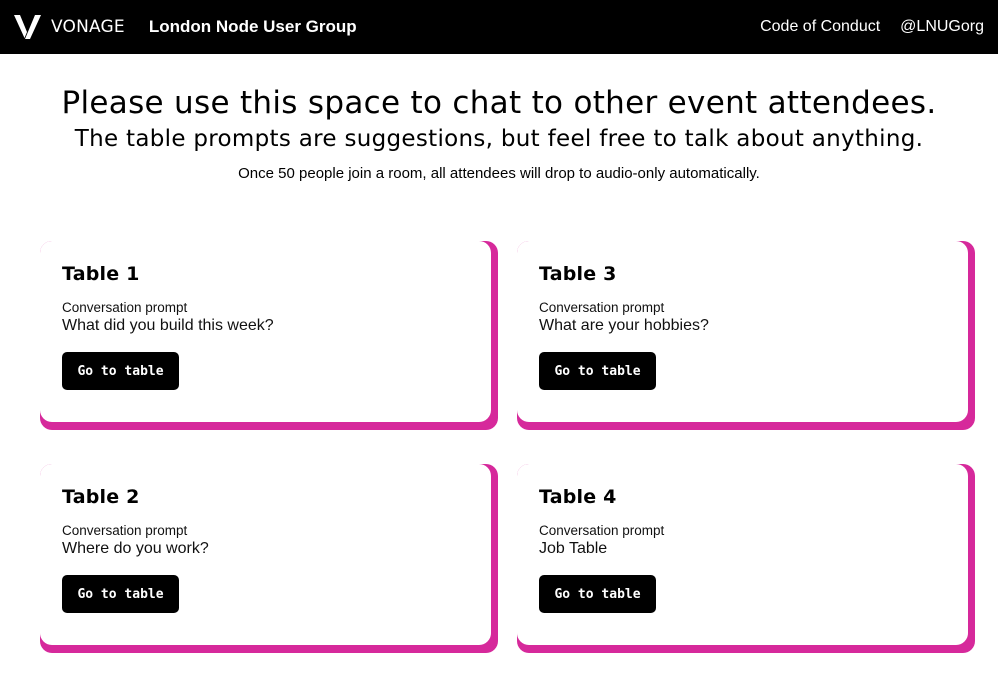  I want to click on brand-name: VONAGE, so click(88, 27).